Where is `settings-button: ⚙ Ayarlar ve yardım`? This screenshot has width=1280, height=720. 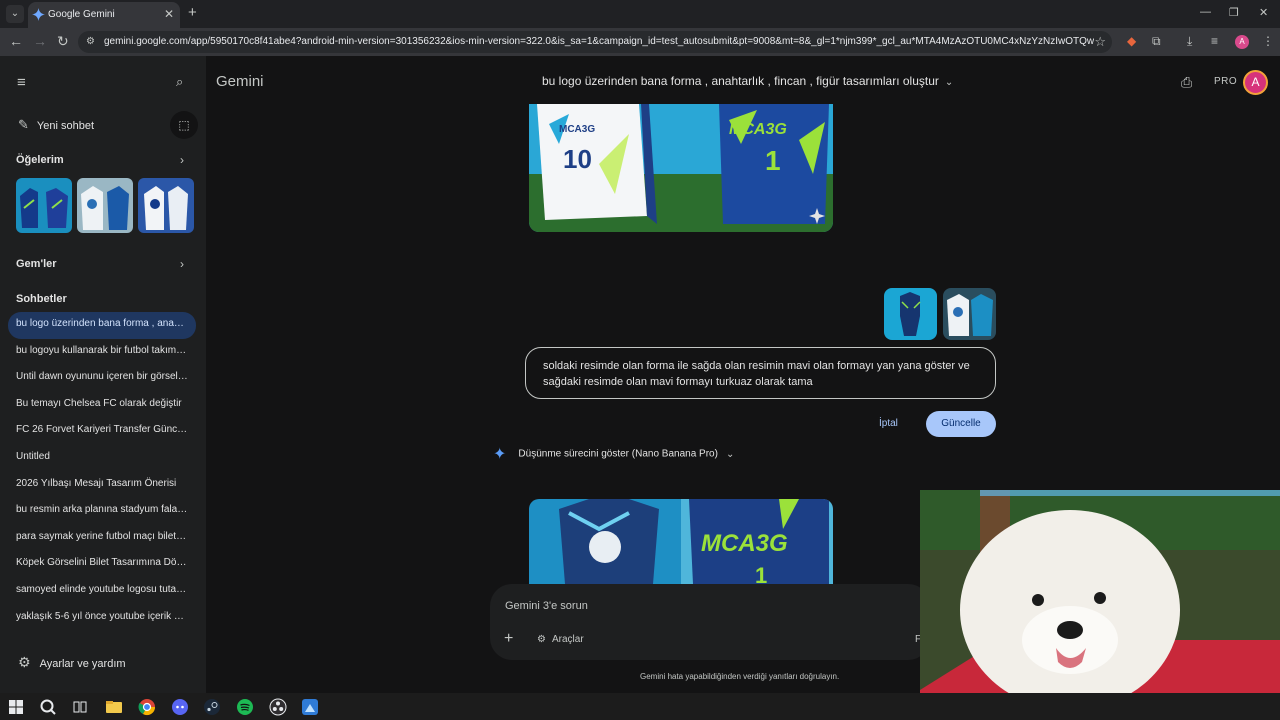
settings-button: ⚙ Ayarlar ve yardım is located at coordinates (72, 662).